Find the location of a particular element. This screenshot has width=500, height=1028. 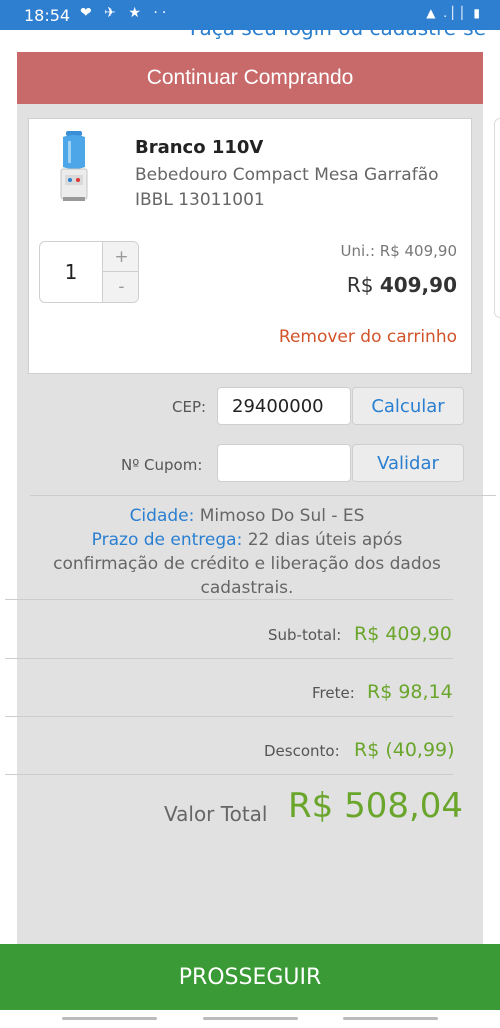

item-total-price: R$ 409,90 is located at coordinates (402, 285).